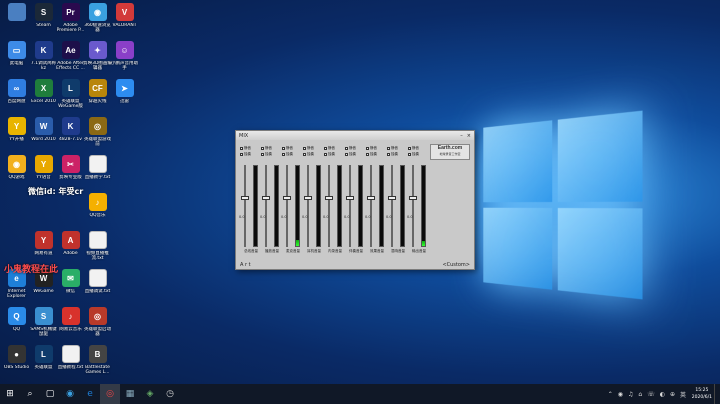  I want to click on tray-icon: ♫, so click(630, 394).